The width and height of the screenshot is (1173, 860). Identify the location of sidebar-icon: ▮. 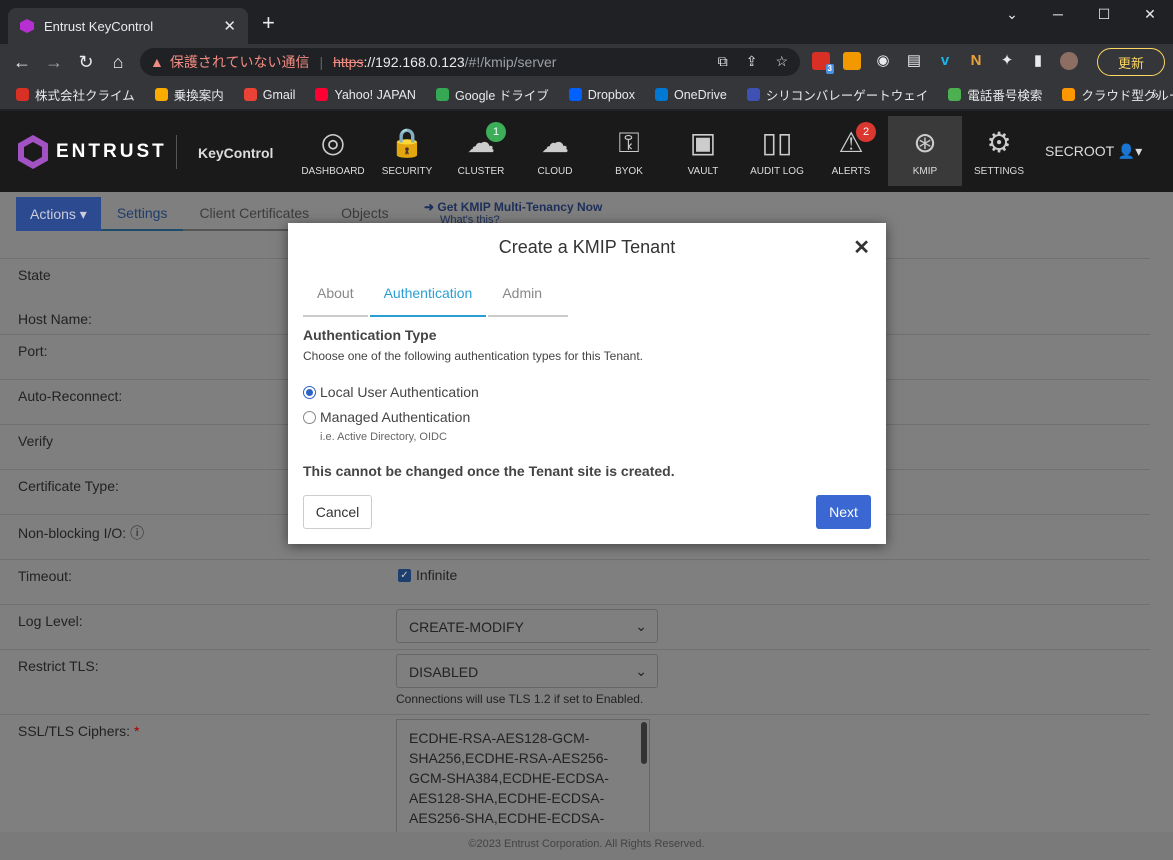
(1038, 61).